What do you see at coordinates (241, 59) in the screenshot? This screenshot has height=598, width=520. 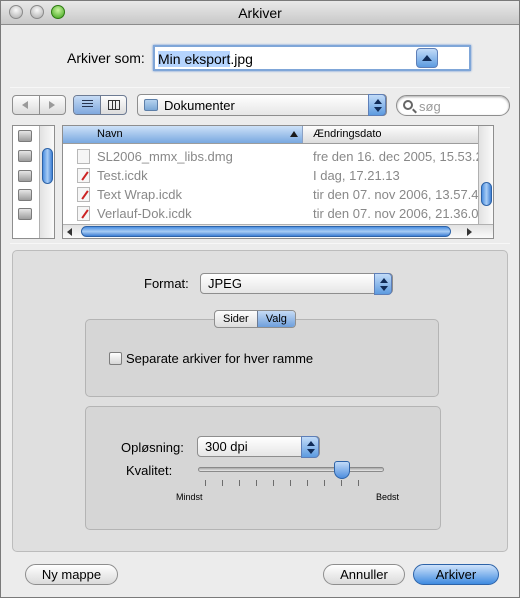 I see `filename-extension: .jpg` at bounding box center [241, 59].